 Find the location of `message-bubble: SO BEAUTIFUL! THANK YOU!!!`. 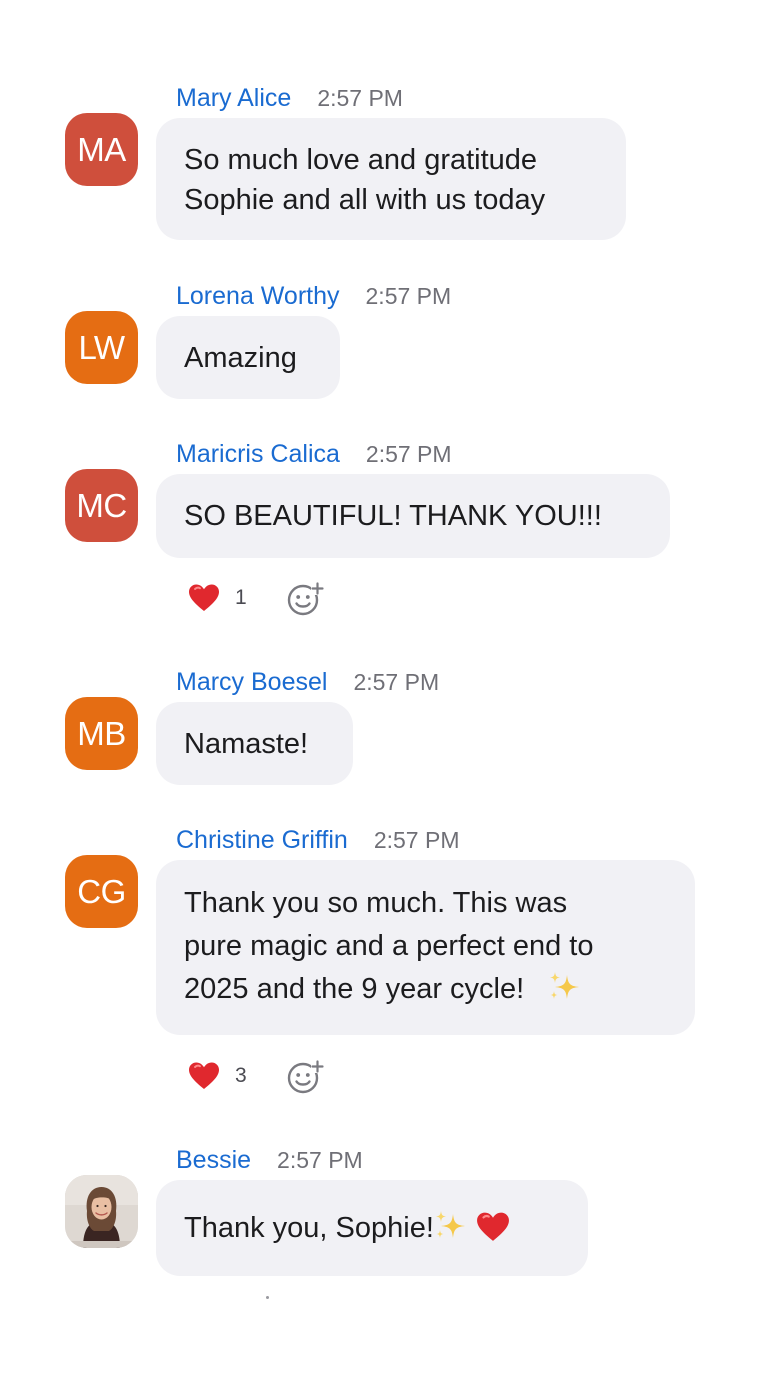

message-bubble: SO BEAUTIFUL! THANK YOU!!! is located at coordinates (413, 516).